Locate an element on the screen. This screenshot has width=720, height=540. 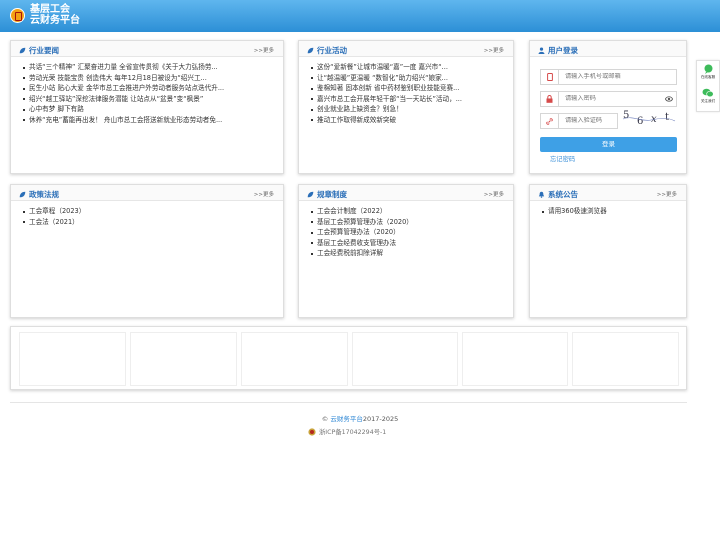
phone-input is located at coordinates (610, 76).